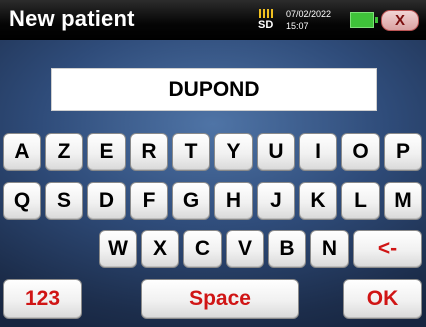 This screenshot has height=327, width=426. Describe the element at coordinates (64, 152) in the screenshot. I see `key-z: Z` at that location.